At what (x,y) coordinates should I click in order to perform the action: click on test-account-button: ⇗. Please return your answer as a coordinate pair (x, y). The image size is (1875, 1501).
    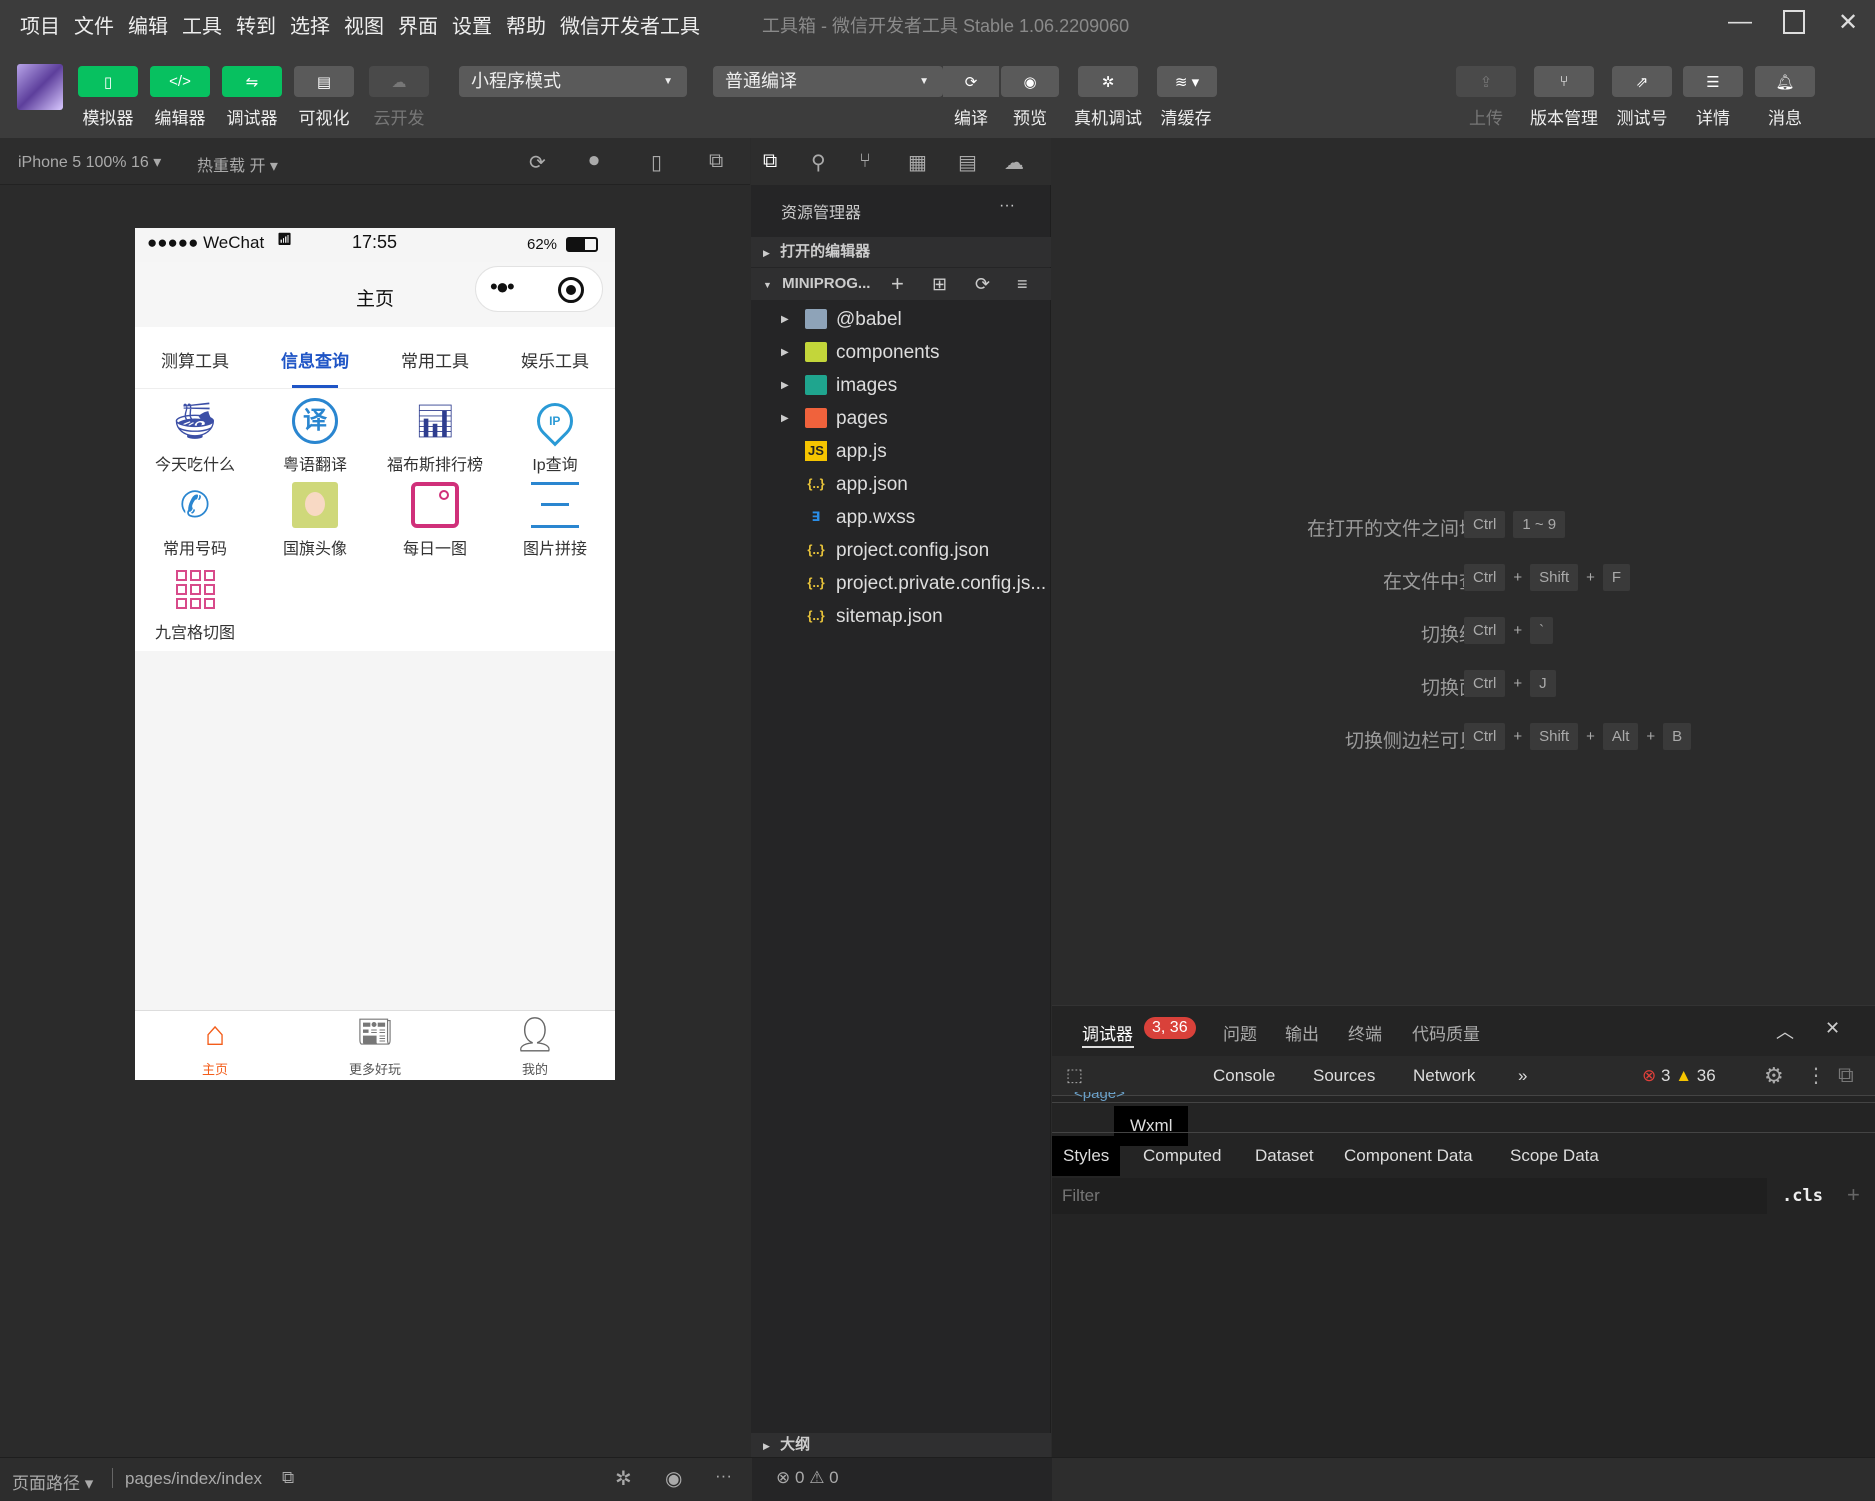
    Looking at the image, I should click on (1642, 81).